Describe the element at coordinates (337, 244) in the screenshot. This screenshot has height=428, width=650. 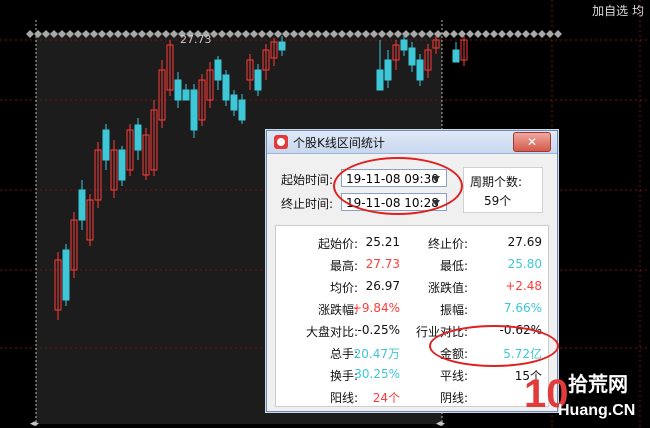
I see `stat-label: 起始价:` at that location.